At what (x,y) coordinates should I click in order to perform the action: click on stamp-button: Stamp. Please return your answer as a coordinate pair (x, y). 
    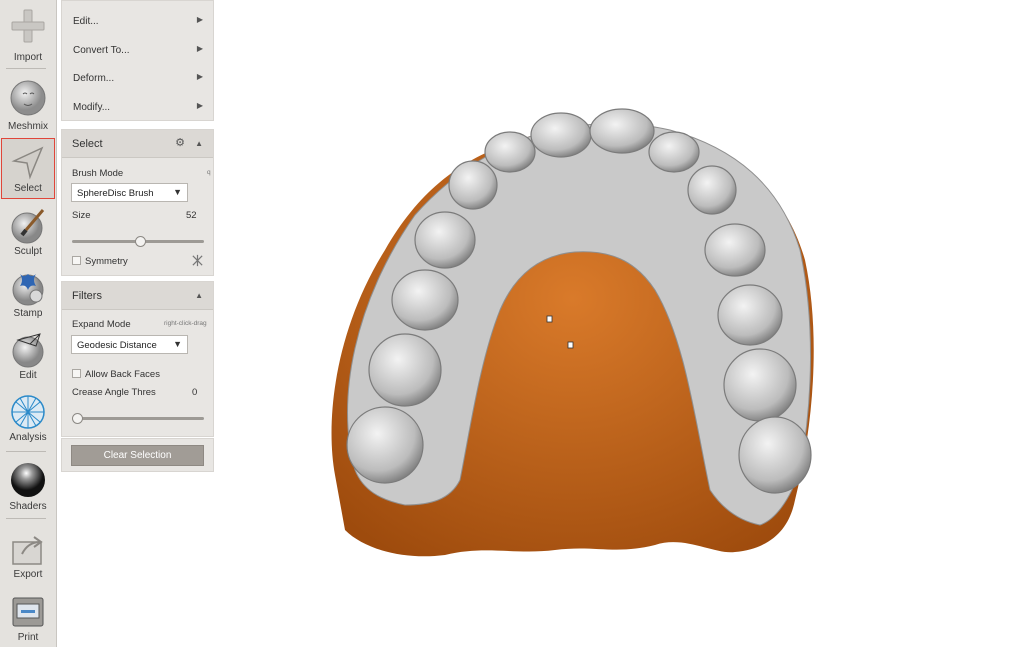
    Looking at the image, I should click on (28, 294).